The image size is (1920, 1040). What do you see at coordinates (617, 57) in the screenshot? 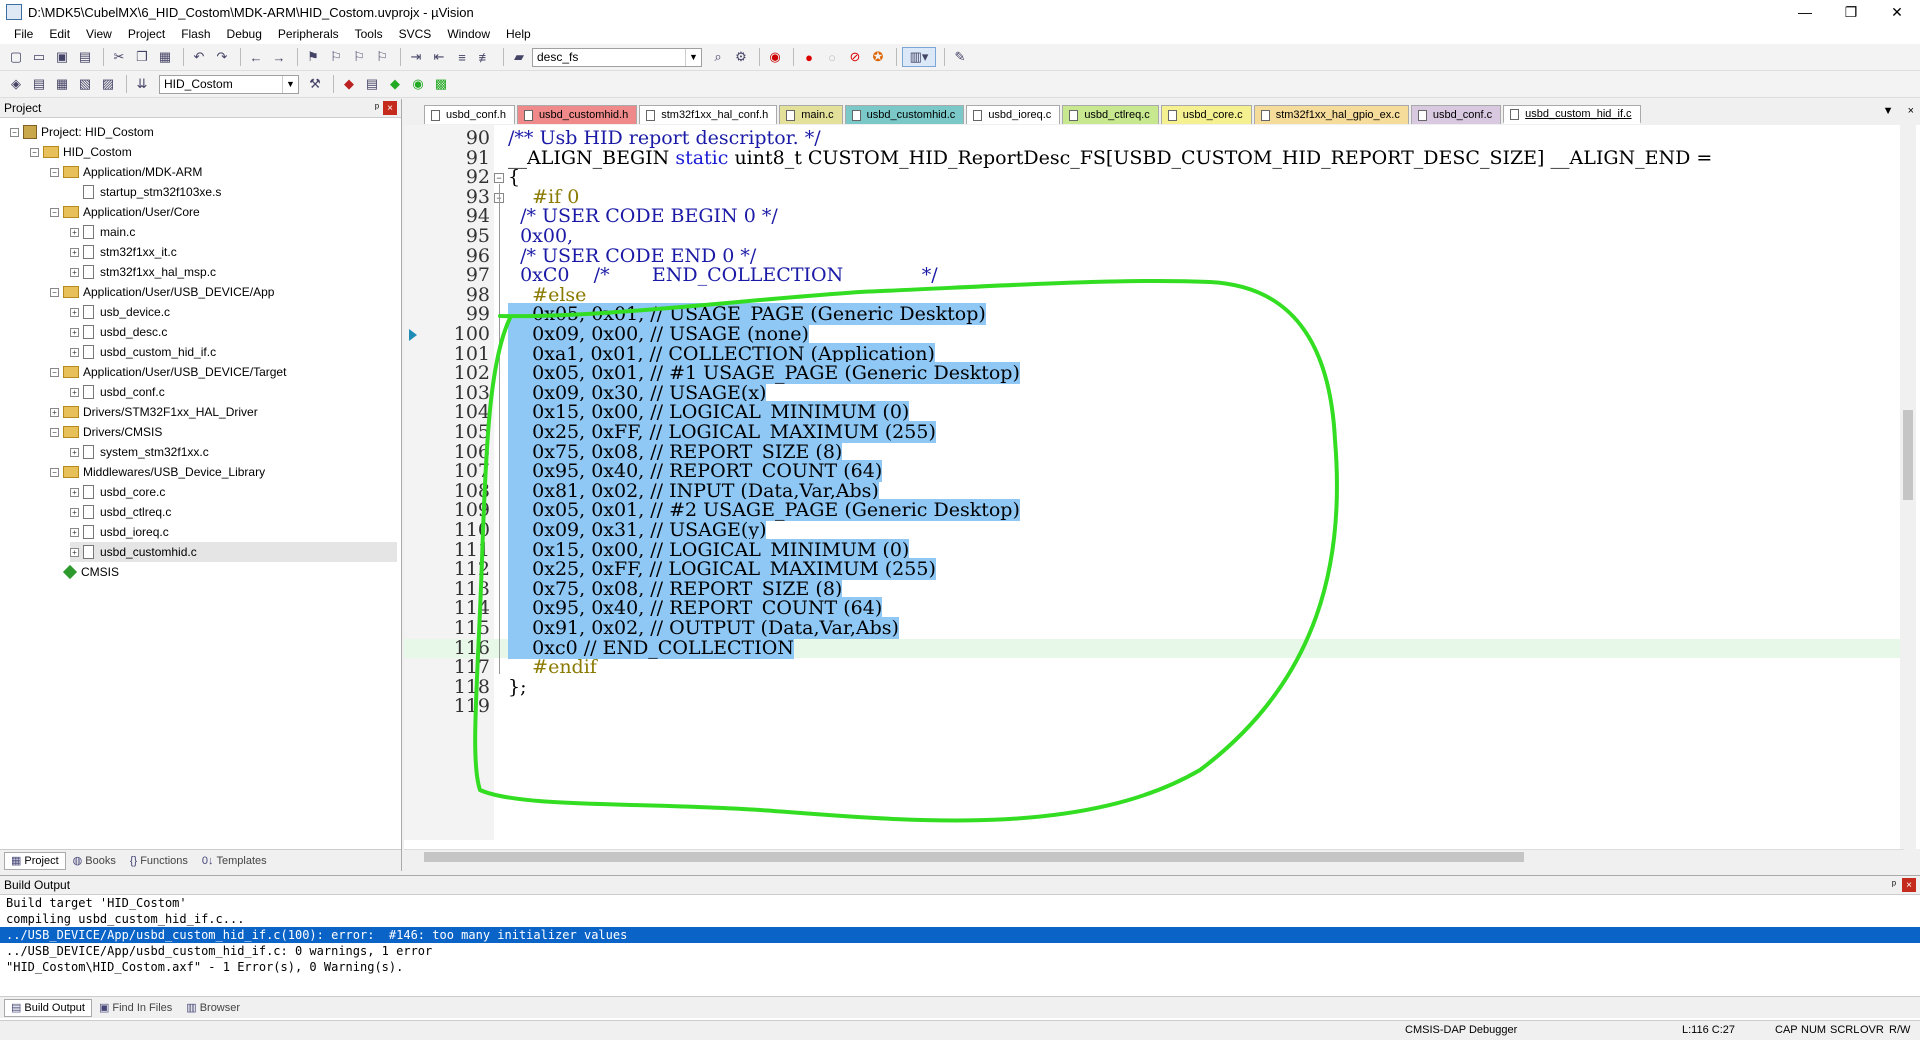
I see `find-combo: desc_fs ▼` at bounding box center [617, 57].